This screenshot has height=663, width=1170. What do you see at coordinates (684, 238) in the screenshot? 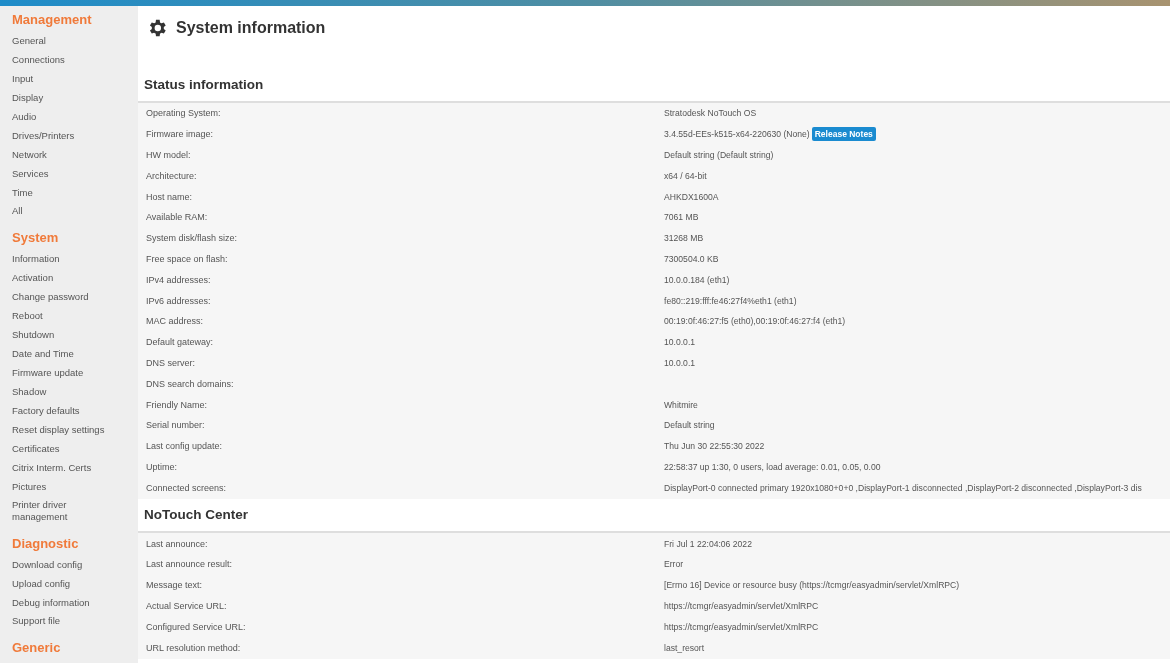
I see `field-value: 31268 MB` at bounding box center [684, 238].